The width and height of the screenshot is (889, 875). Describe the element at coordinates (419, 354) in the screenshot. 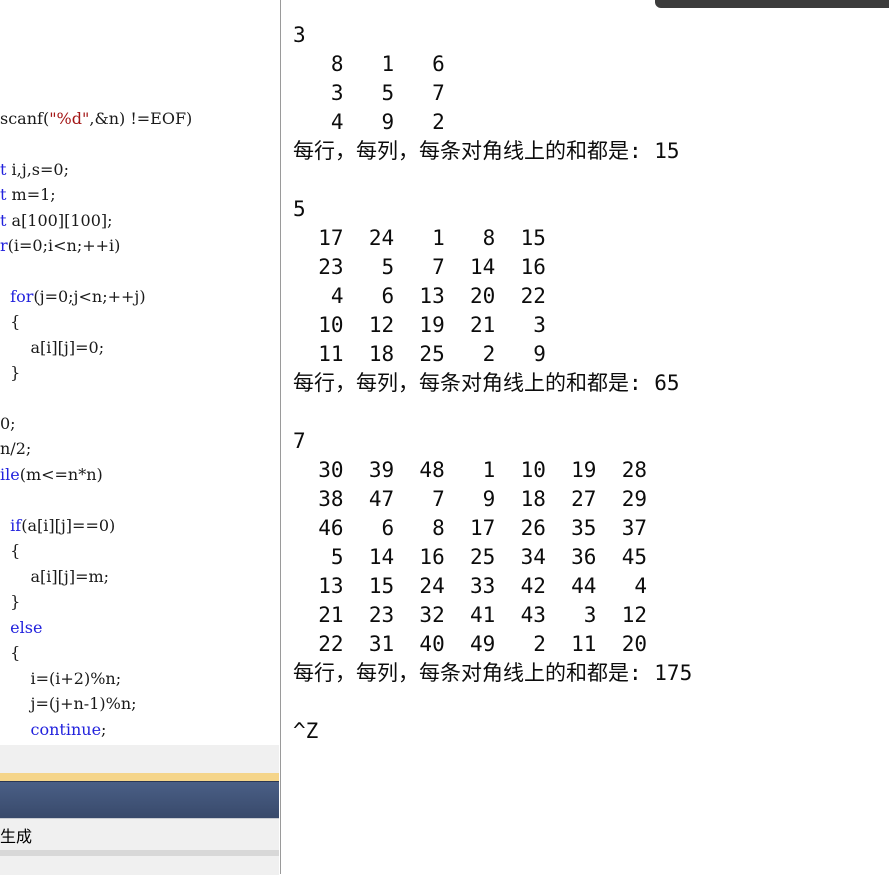

I see `console-line: 11 18 25 2 9` at that location.